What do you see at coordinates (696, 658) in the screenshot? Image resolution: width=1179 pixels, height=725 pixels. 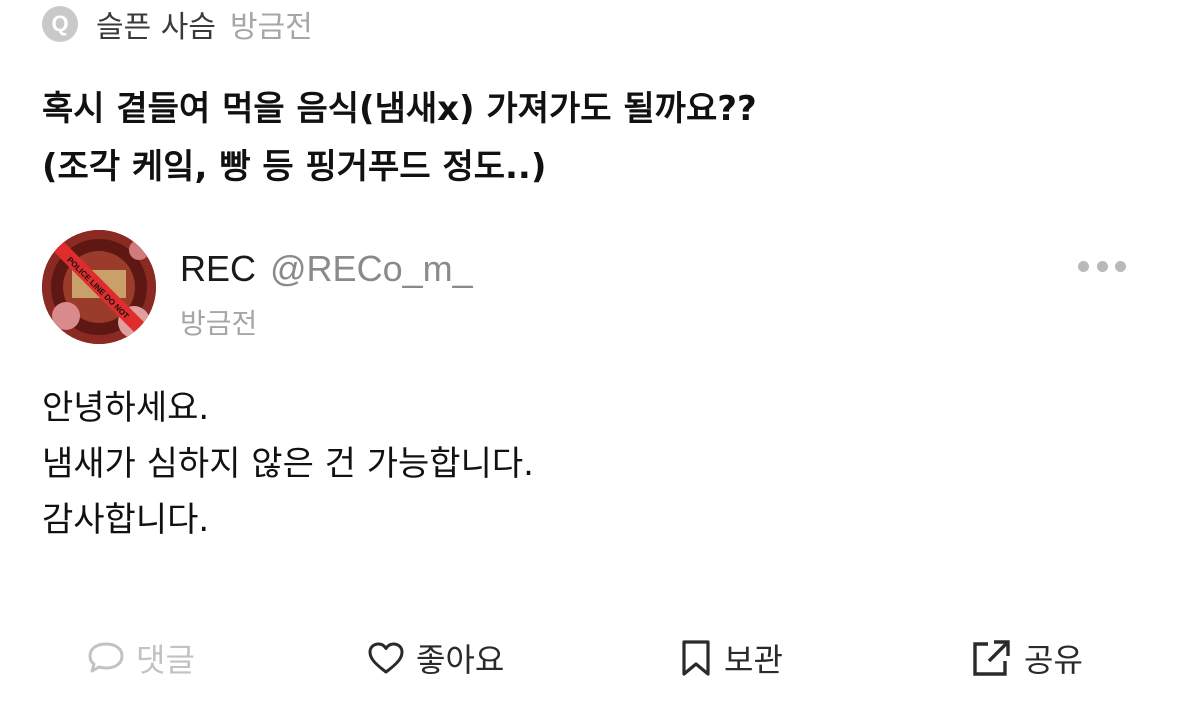 I see `bookmark-icon` at bounding box center [696, 658].